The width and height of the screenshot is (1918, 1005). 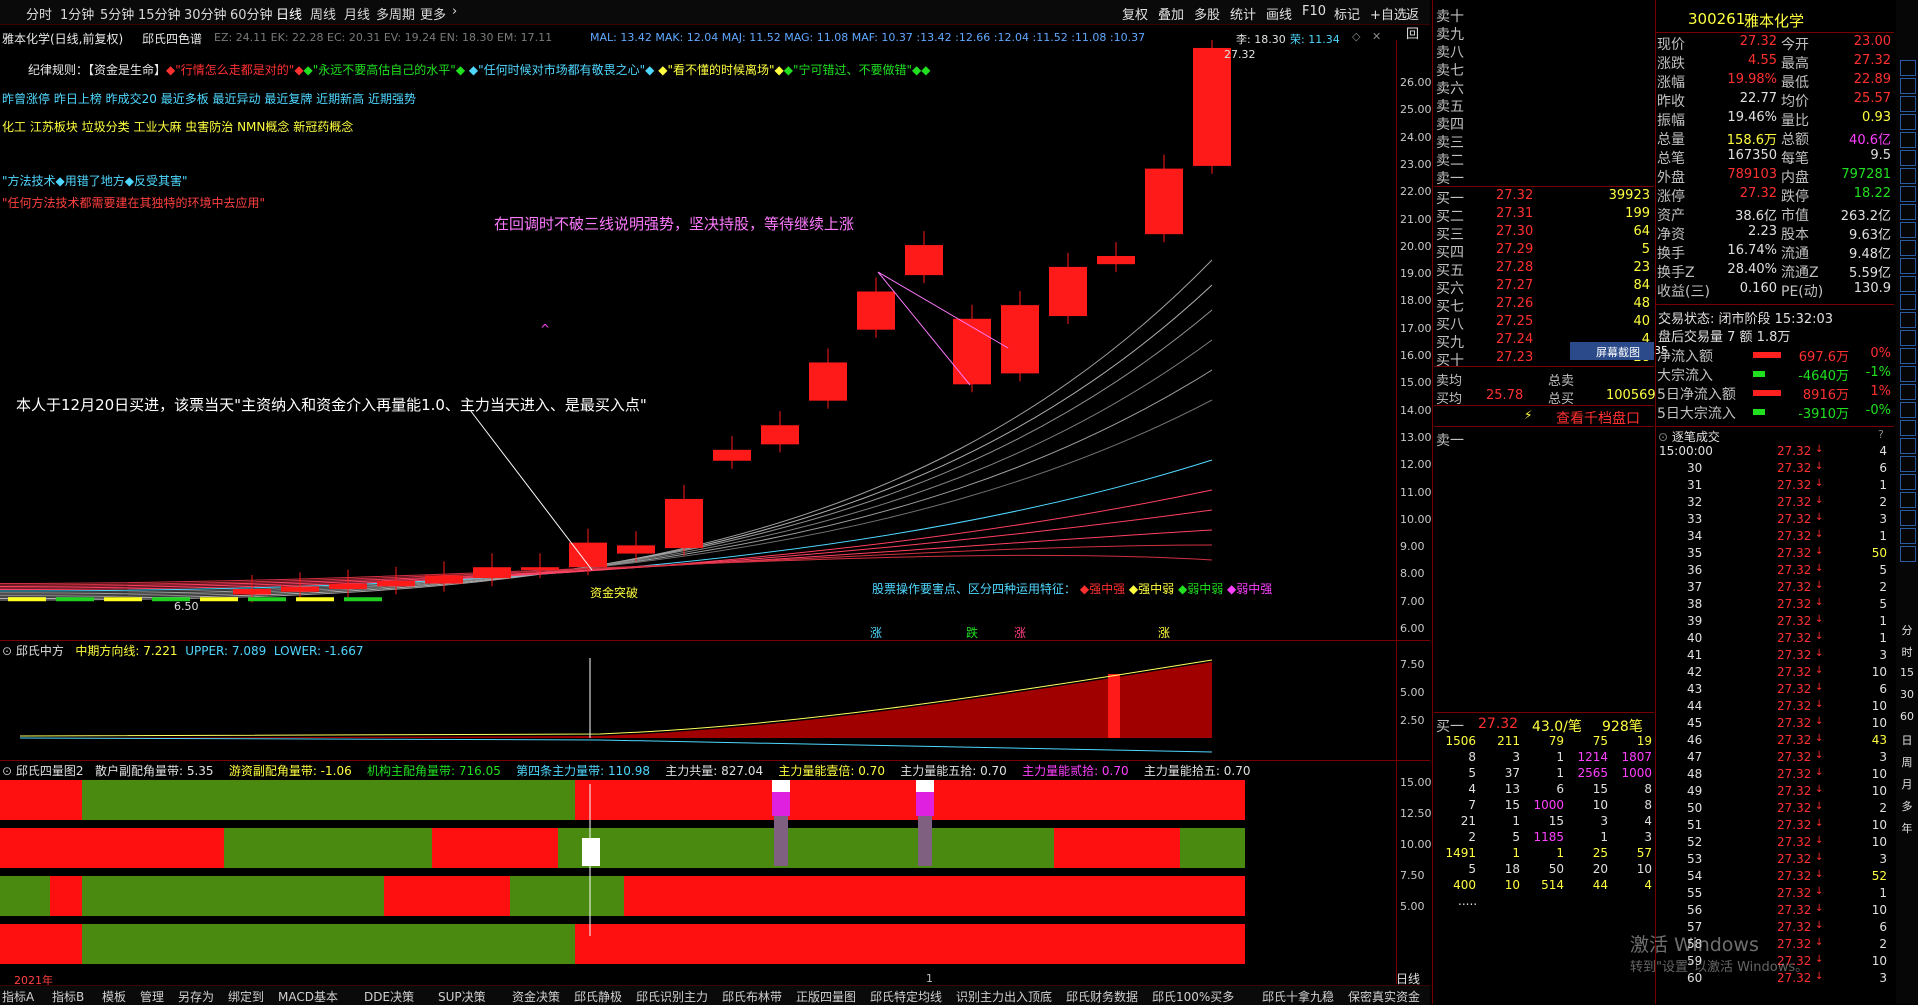 I want to click on help-icon: ?, so click(x=1881, y=434).